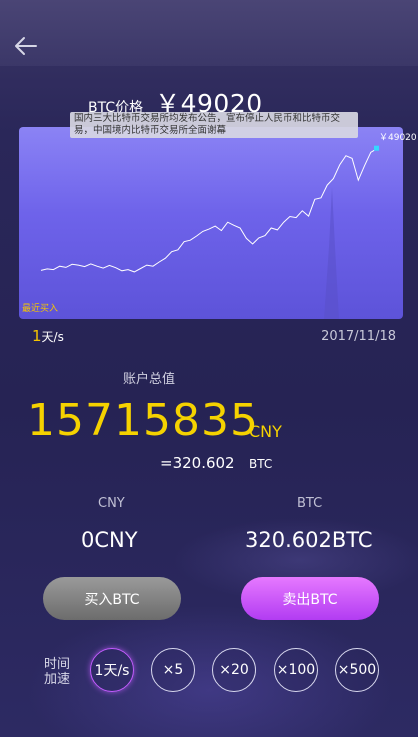  I want to click on btc-equivalent-unit: BTC, so click(261, 464).